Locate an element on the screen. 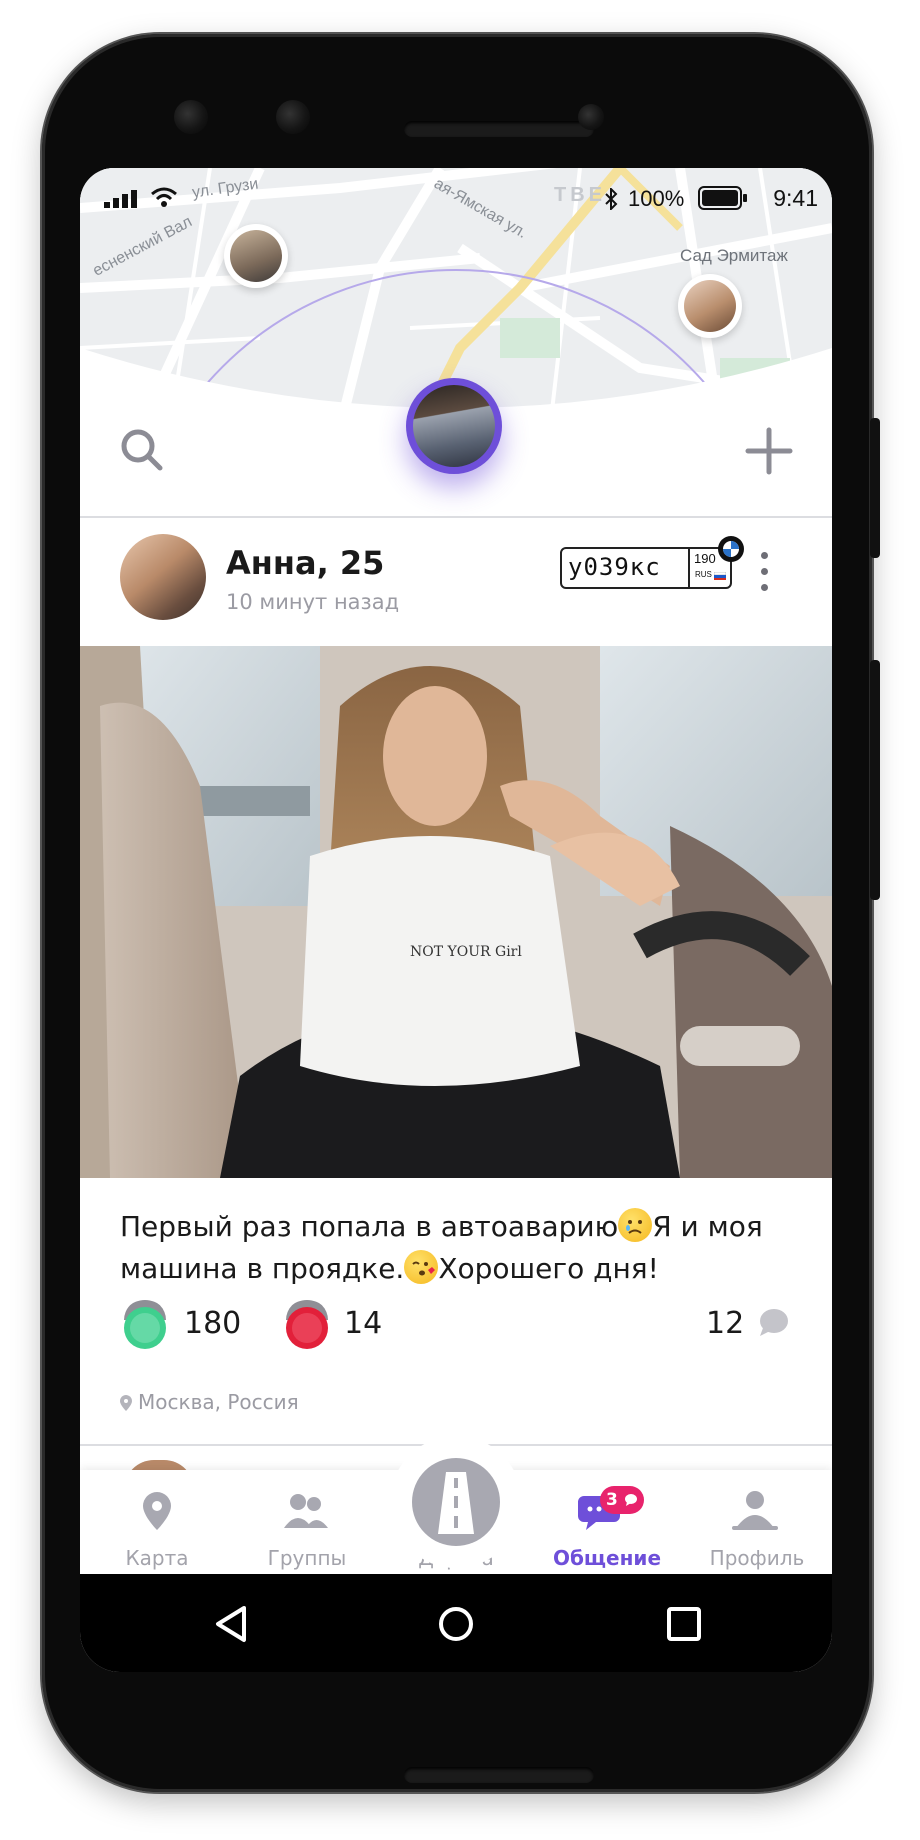 The image size is (920, 1840). plus-icon is located at coordinates (769, 451).